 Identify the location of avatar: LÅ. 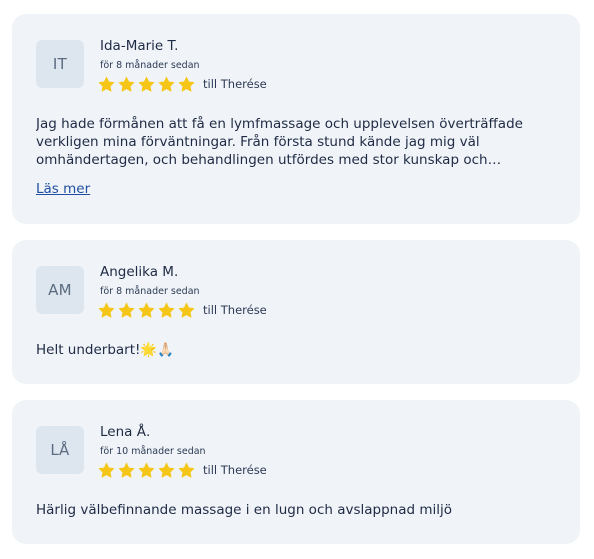
(60, 450).